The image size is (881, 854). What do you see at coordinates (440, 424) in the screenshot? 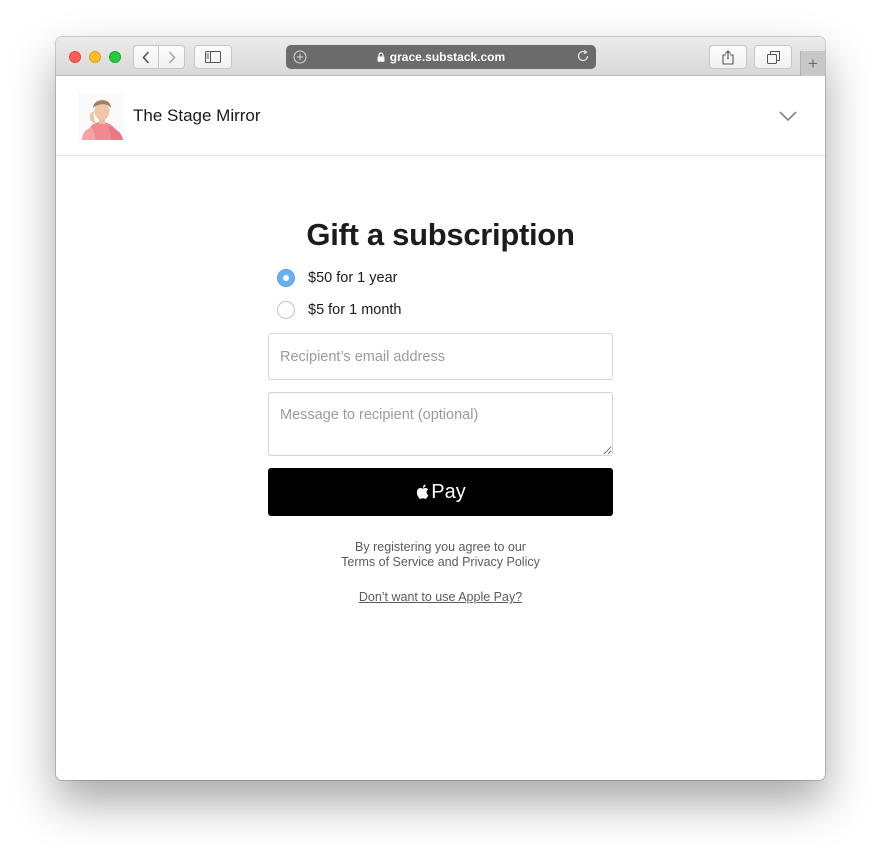
I see `recipient-message-input` at bounding box center [440, 424].